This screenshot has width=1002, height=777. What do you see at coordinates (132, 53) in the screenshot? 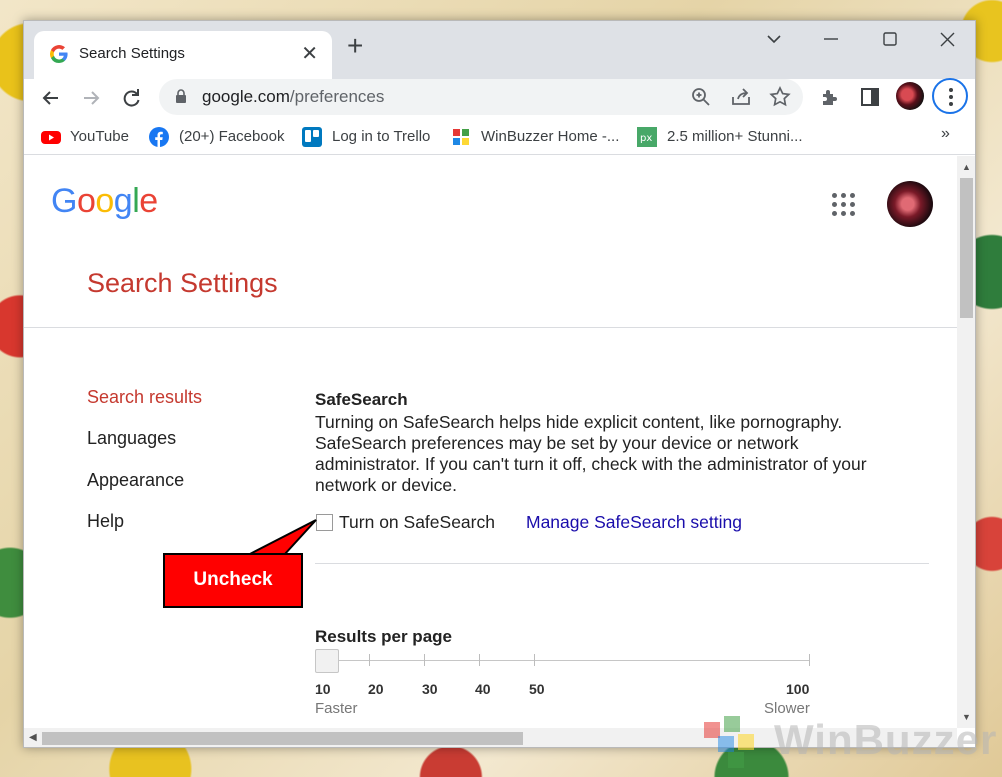
I see `tab-title: Search Settings` at bounding box center [132, 53].